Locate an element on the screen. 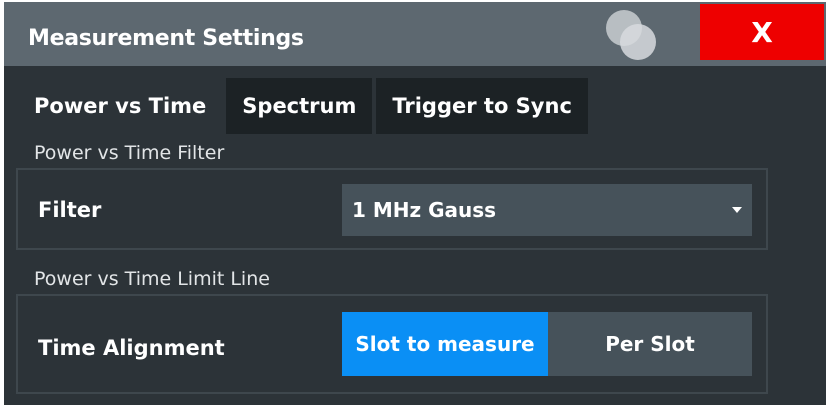  dialog-title: Measurement Settings is located at coordinates (166, 38).